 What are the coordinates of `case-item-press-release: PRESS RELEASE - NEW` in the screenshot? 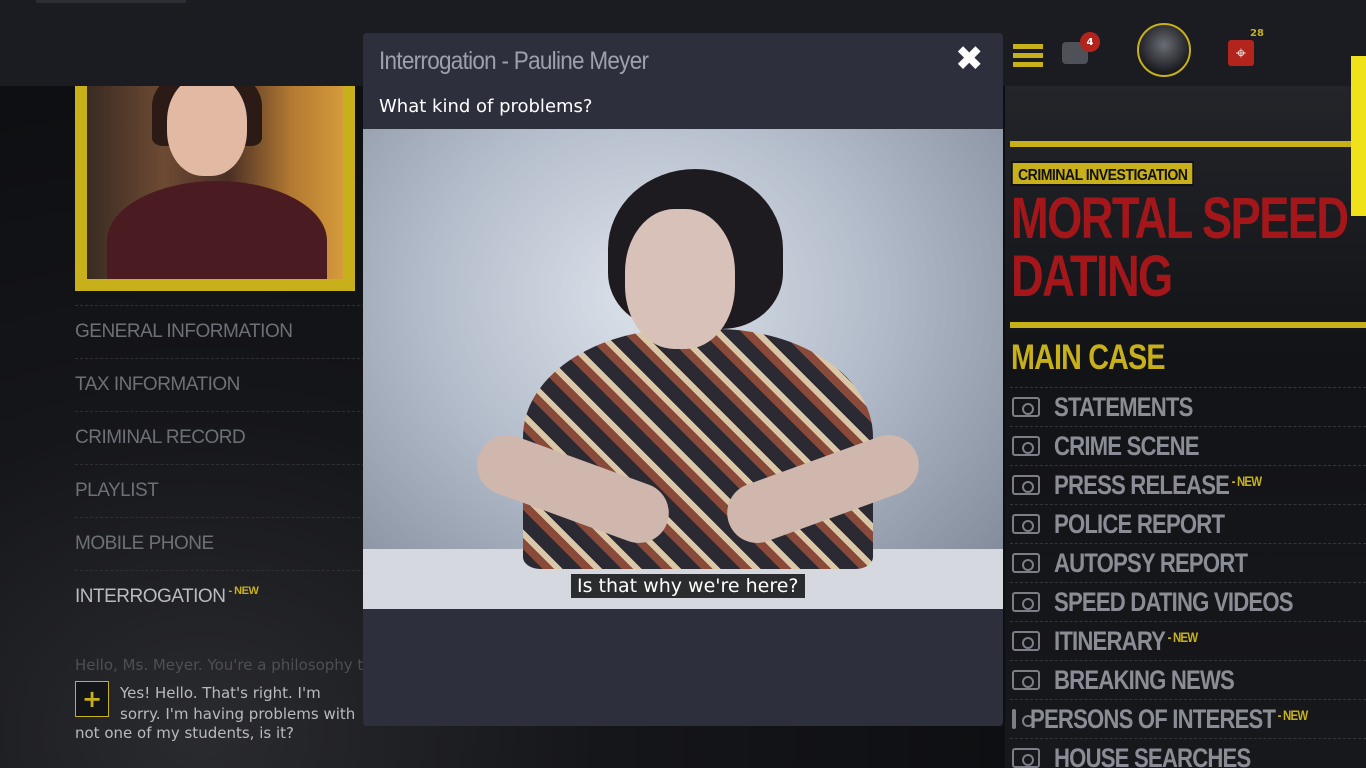 It's located at (1188, 484).